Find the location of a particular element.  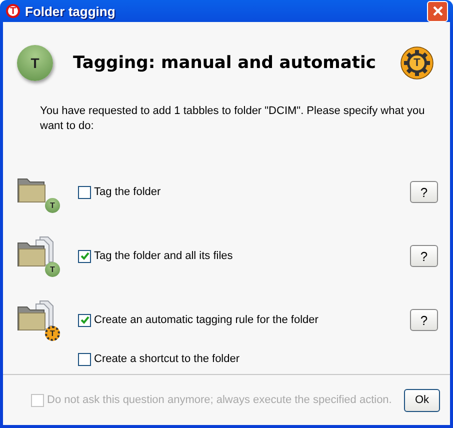

close-button is located at coordinates (437, 11).